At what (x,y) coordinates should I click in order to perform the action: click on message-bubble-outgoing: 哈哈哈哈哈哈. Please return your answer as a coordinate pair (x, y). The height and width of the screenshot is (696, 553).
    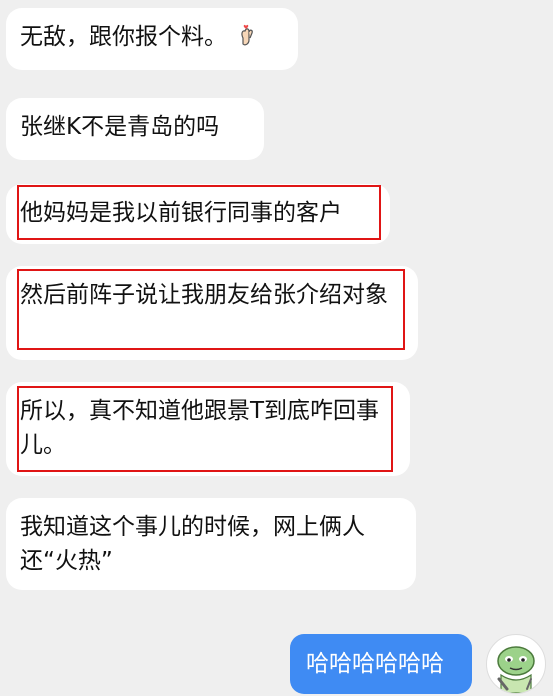
    Looking at the image, I should click on (381, 664).